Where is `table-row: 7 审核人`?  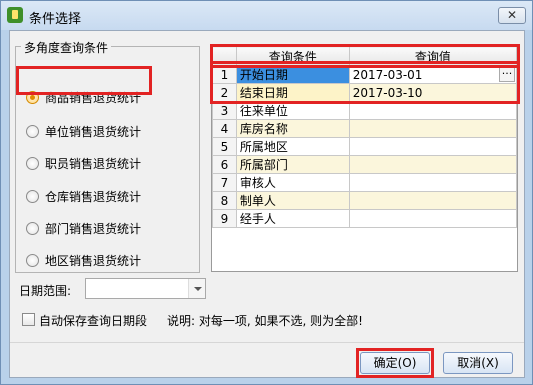 table-row: 7 审核人 is located at coordinates (365, 182).